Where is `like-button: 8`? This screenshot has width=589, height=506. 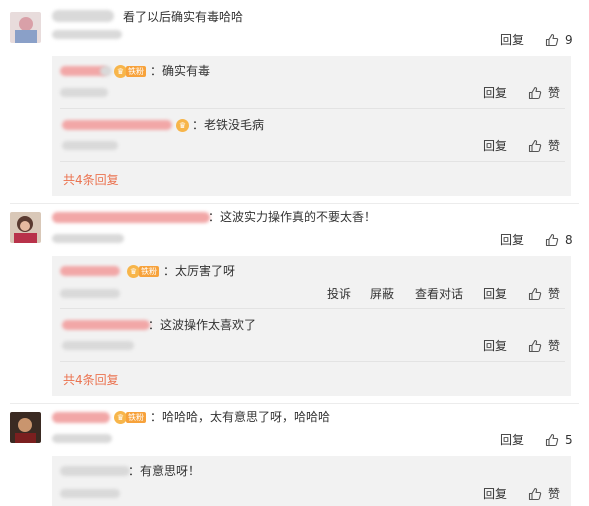
like-button: 8 is located at coordinates (559, 240).